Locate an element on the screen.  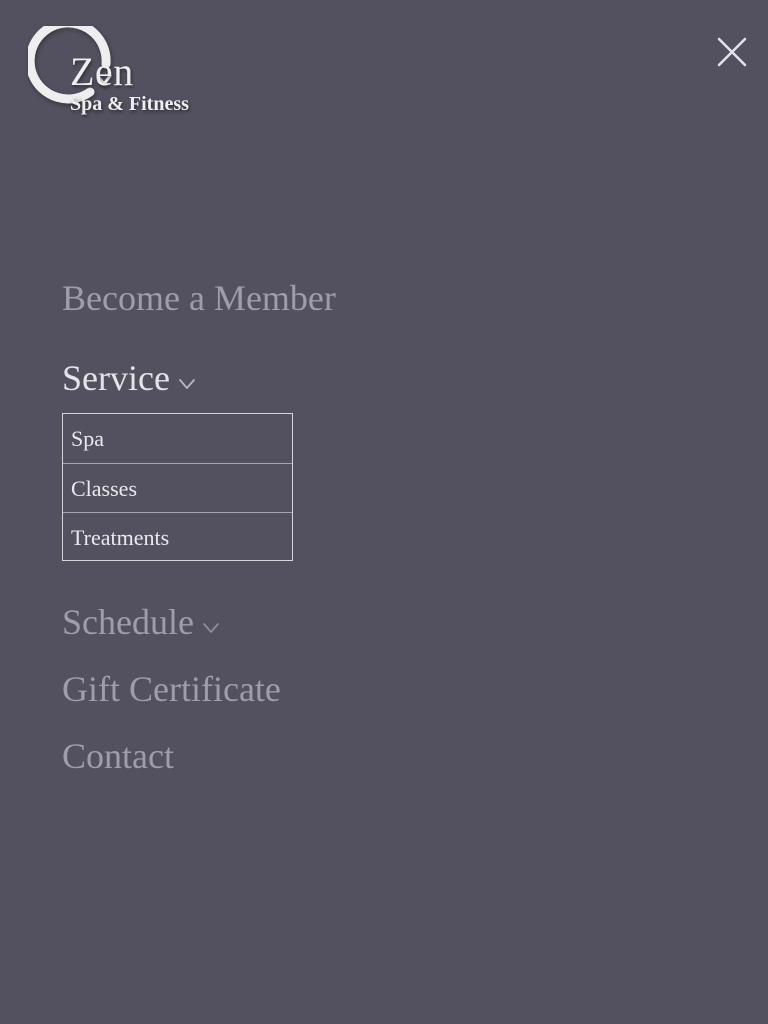
close-menu-button is located at coordinates (732, 52).